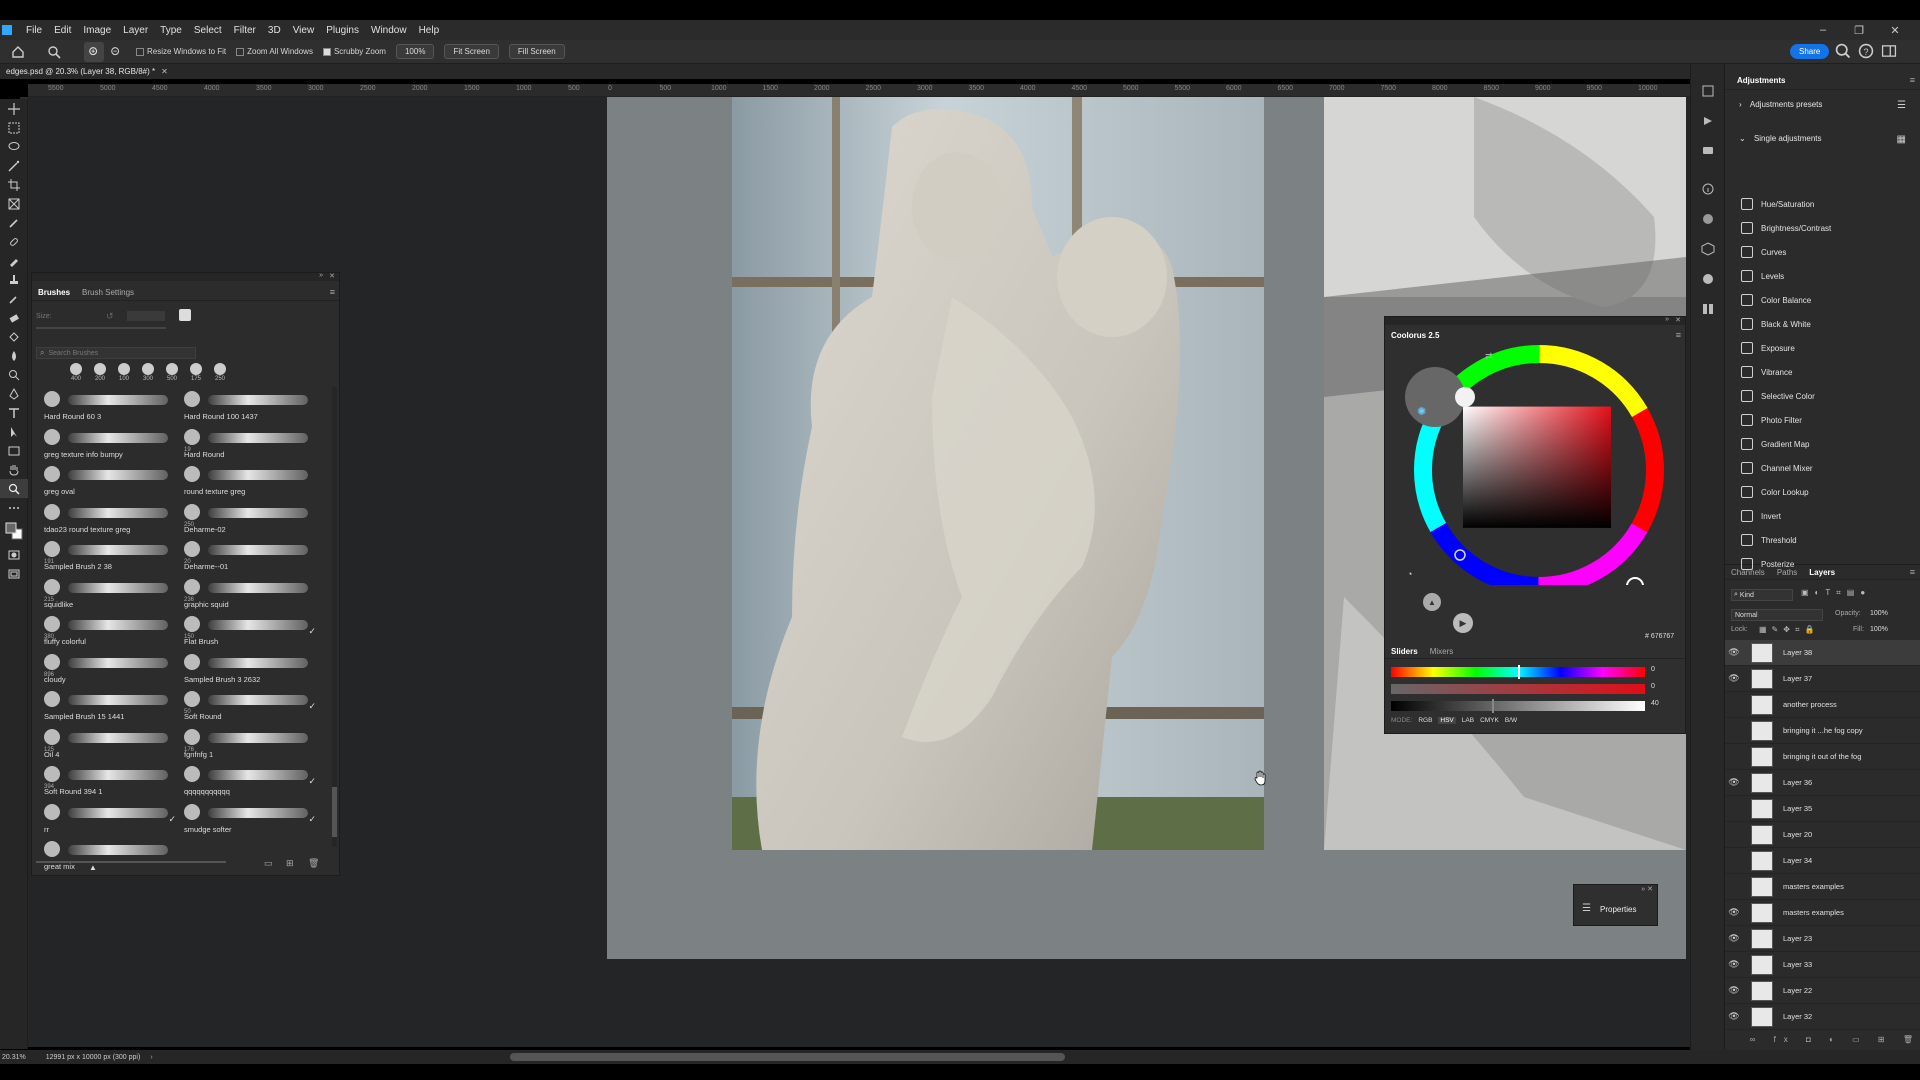 The image size is (1920, 1080). What do you see at coordinates (1615, 905) in the screenshot?
I see `properties-panel: » ✕ ☰ Properties` at bounding box center [1615, 905].